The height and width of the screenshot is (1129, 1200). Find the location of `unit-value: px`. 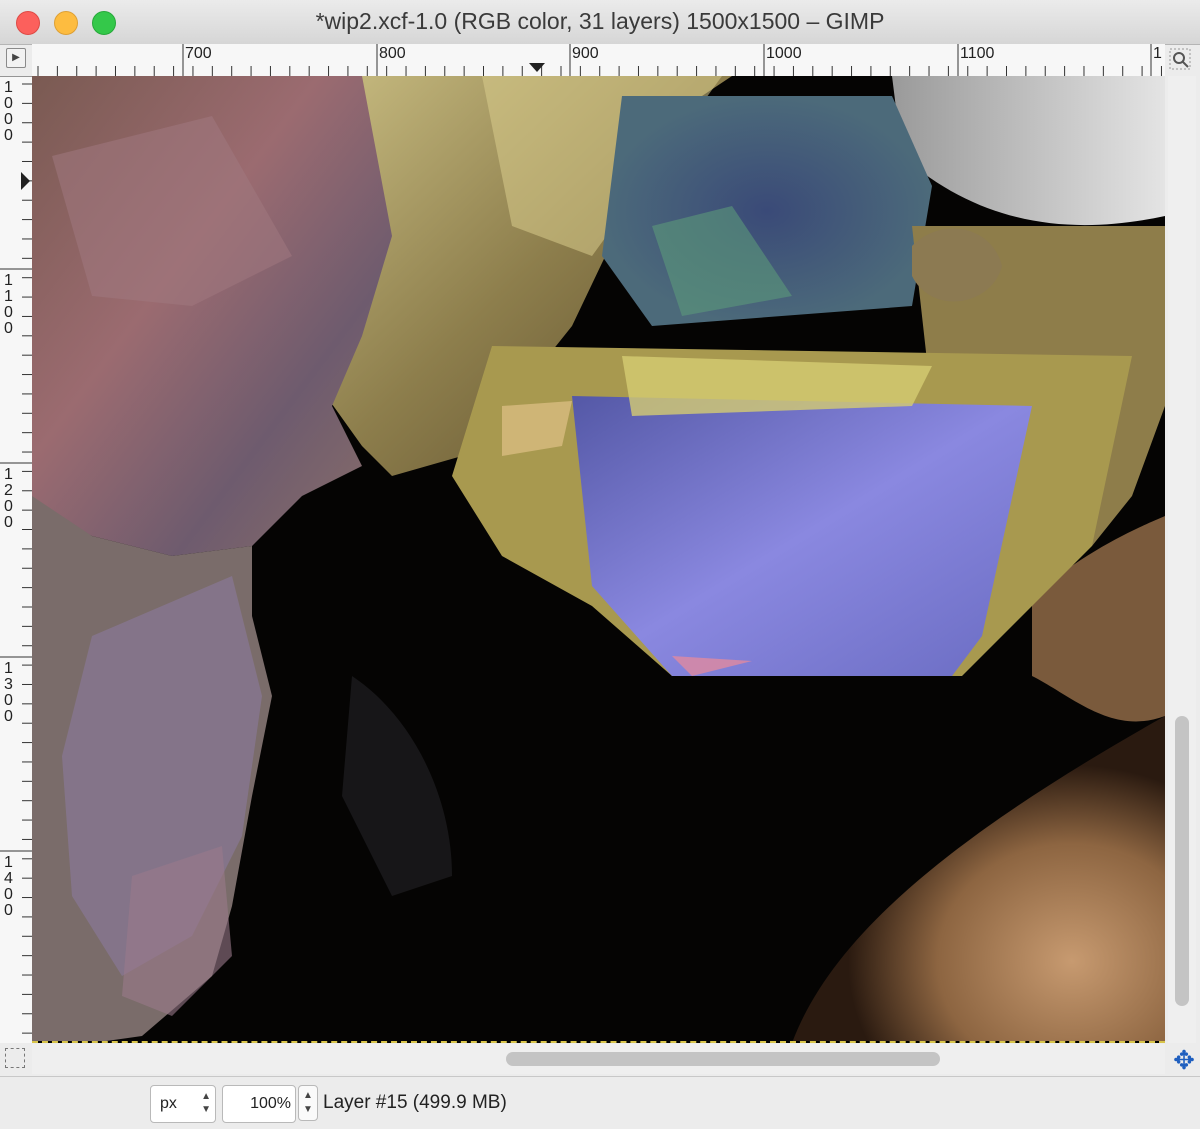

unit-value: px is located at coordinates (168, 1103).